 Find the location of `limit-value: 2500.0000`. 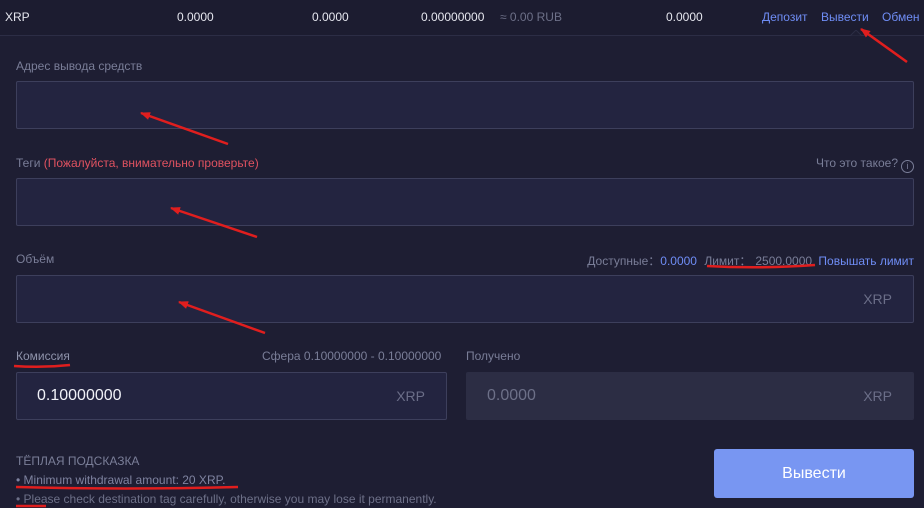

limit-value: 2500.0000 is located at coordinates (784, 261).